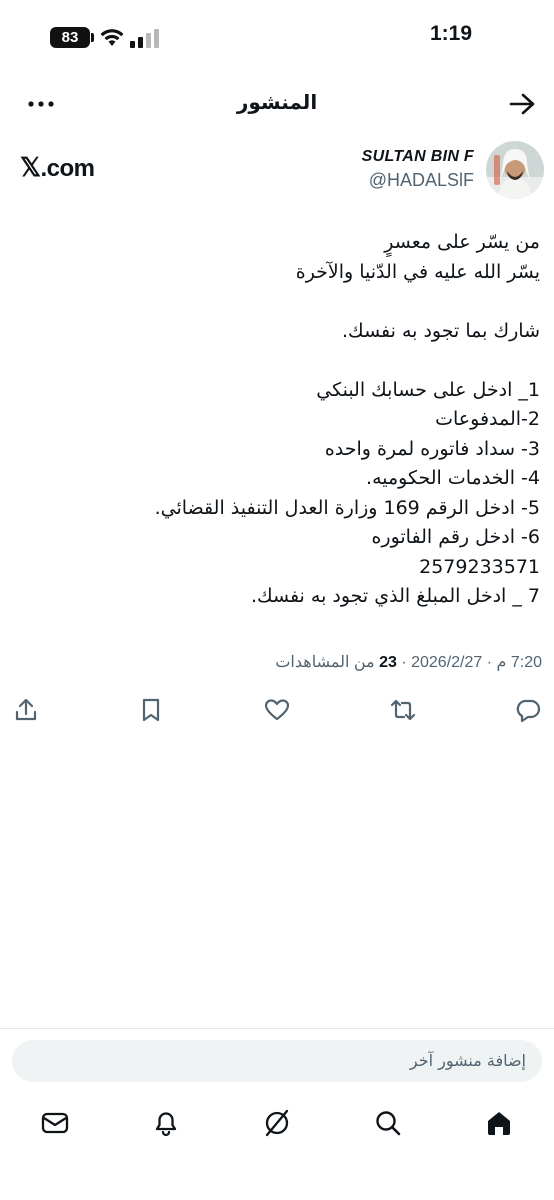 Image resolution: width=554 pixels, height=1200 pixels. I want to click on grok-icon, so click(277, 1123).